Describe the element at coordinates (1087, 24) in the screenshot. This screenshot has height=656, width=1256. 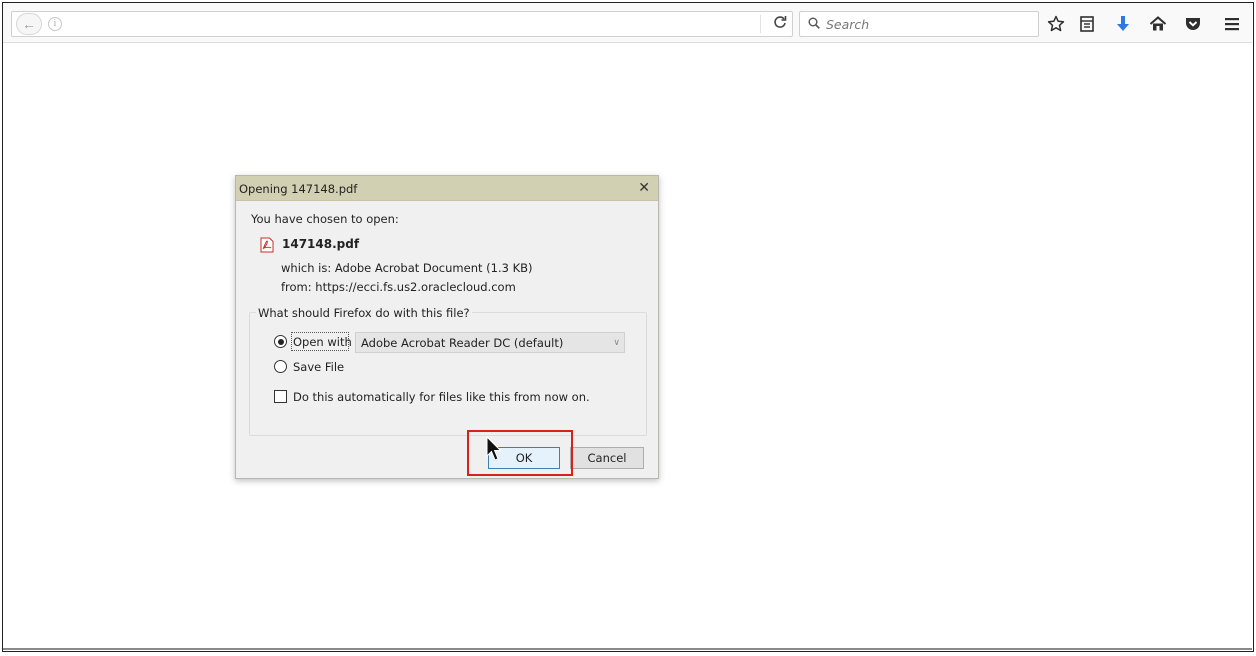
I see `reading-list-icon` at that location.